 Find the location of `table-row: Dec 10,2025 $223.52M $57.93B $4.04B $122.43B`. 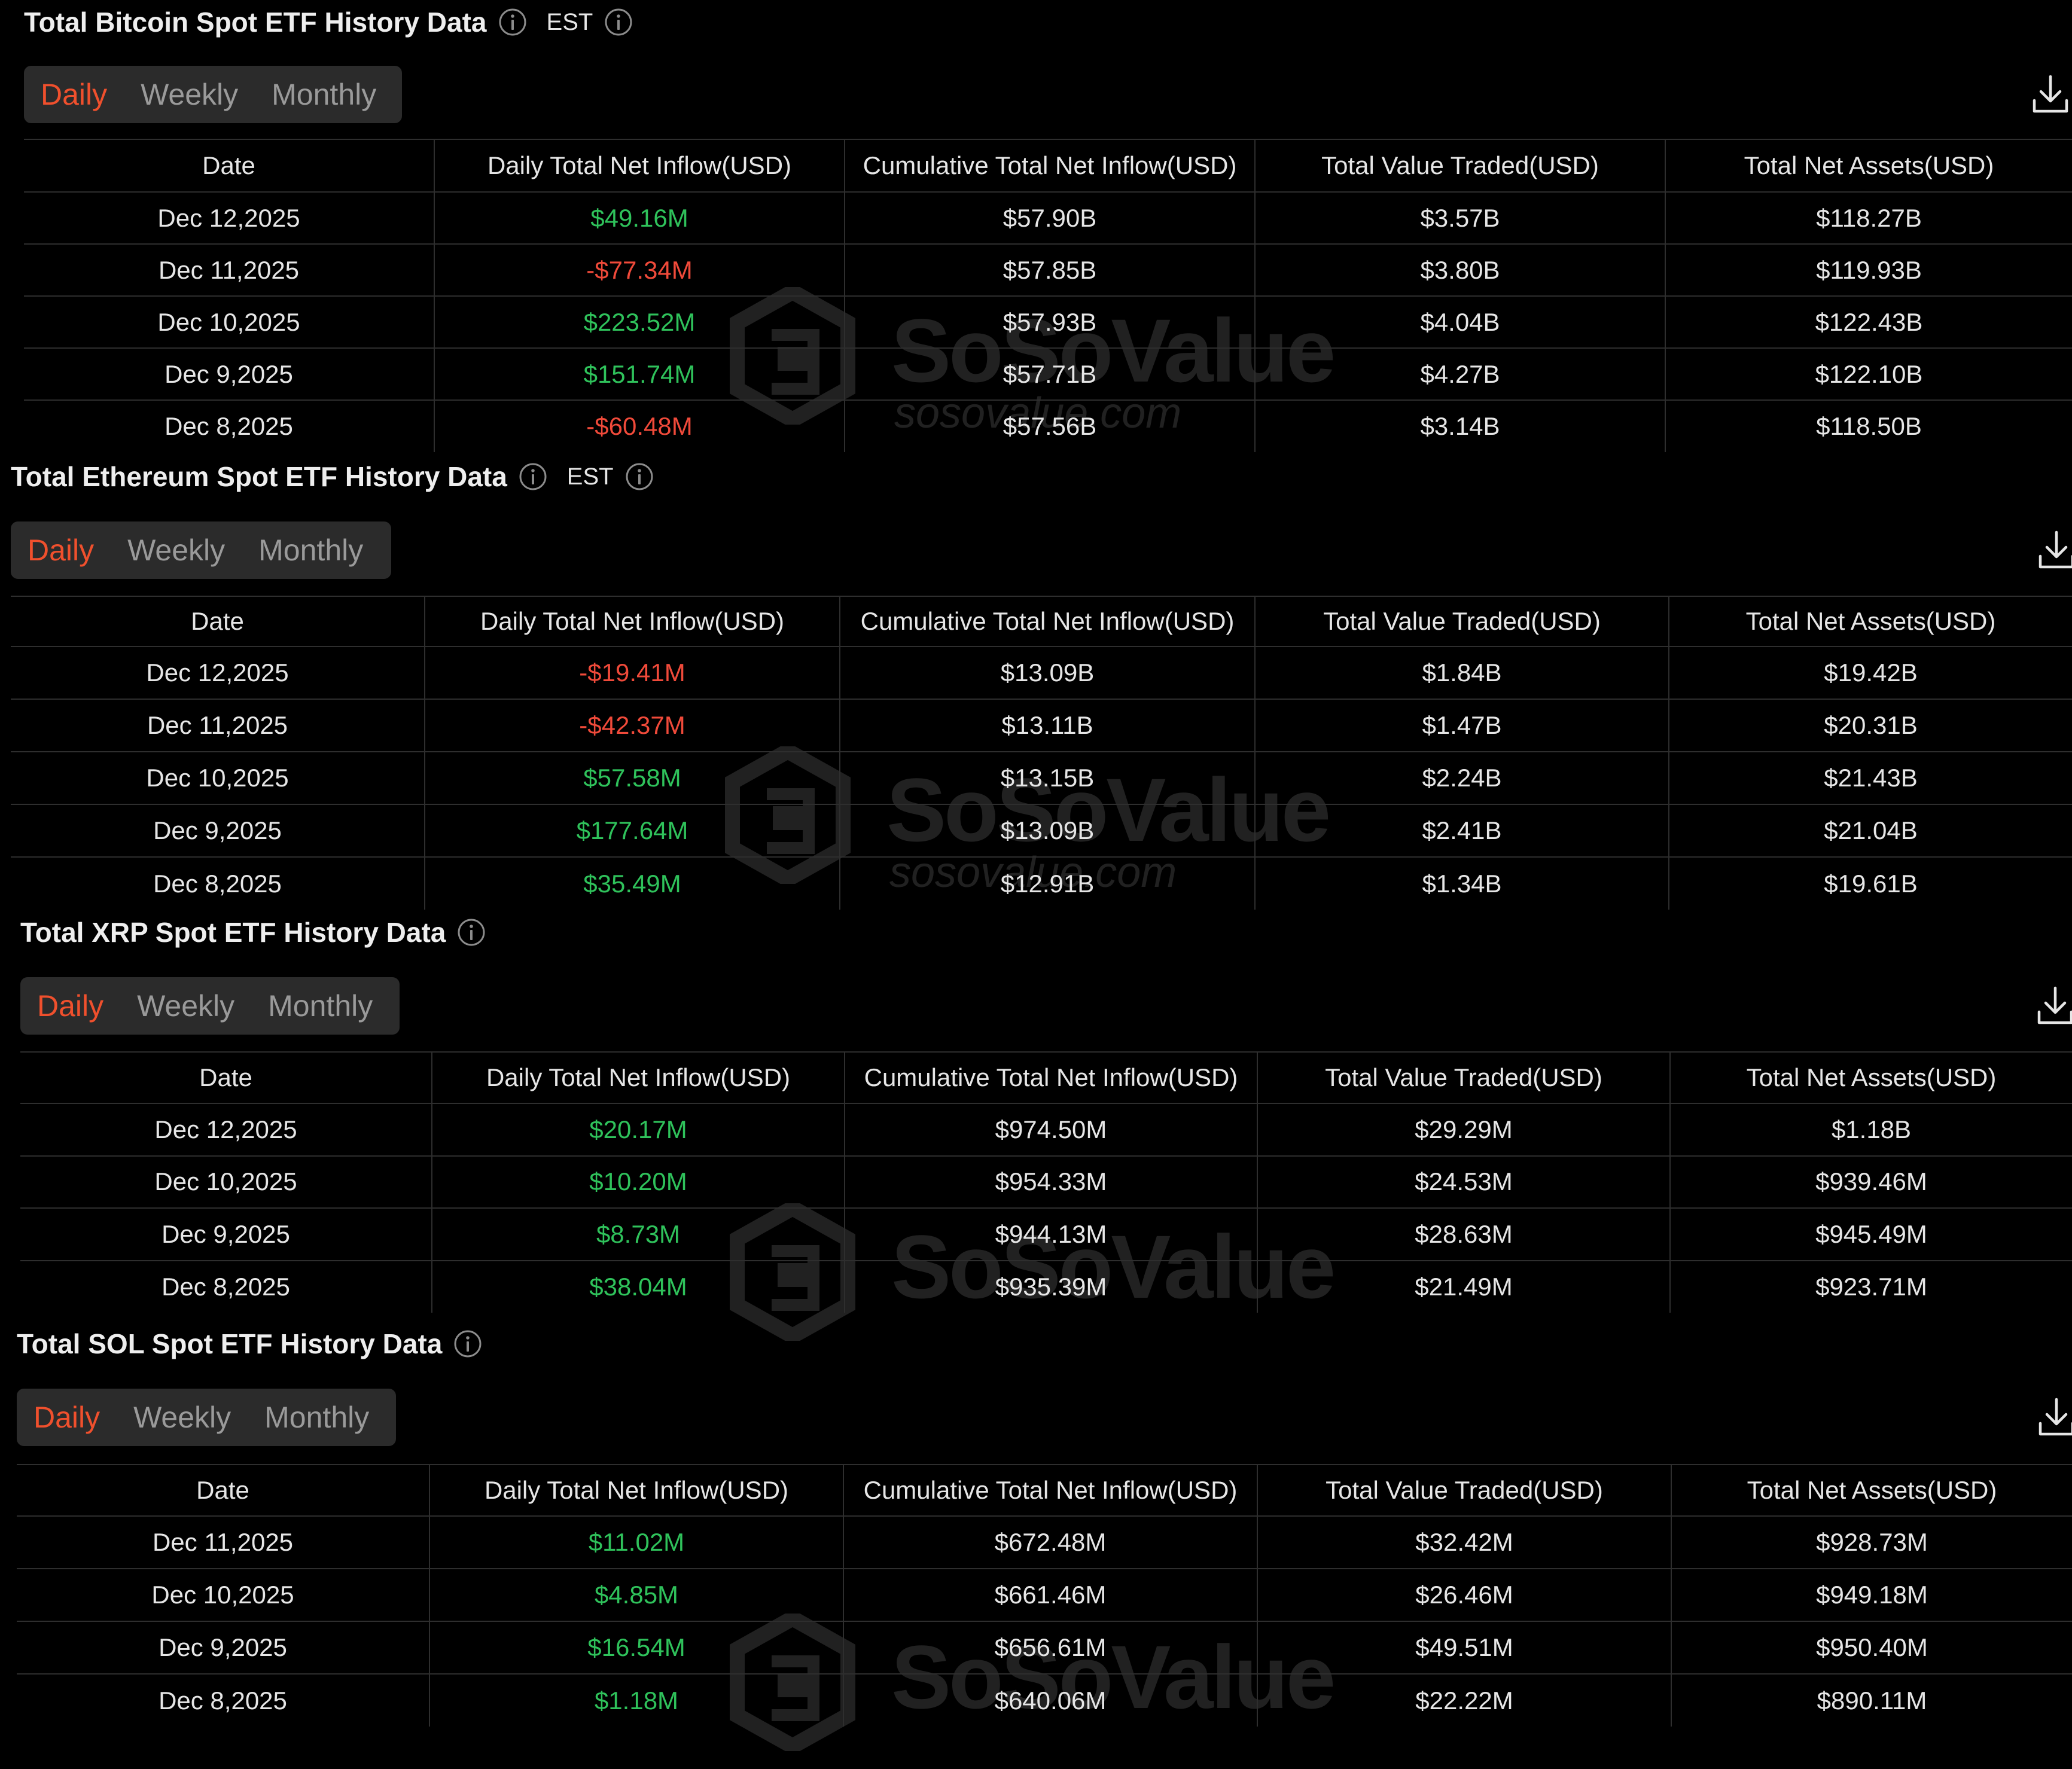

table-row: Dec 10,2025 $223.52M $57.93B $4.04B $122.43B is located at coordinates (1048, 323).